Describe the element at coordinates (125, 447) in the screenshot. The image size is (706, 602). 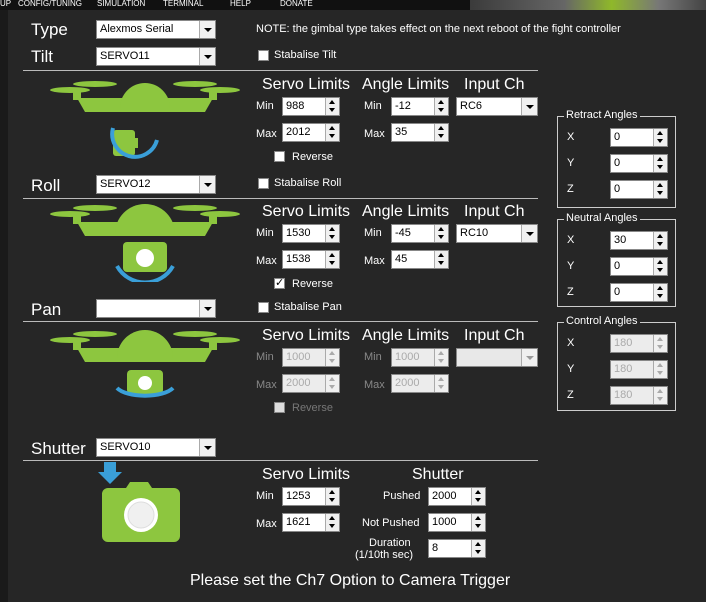
I see `shutter-output-value: SERVO10` at that location.